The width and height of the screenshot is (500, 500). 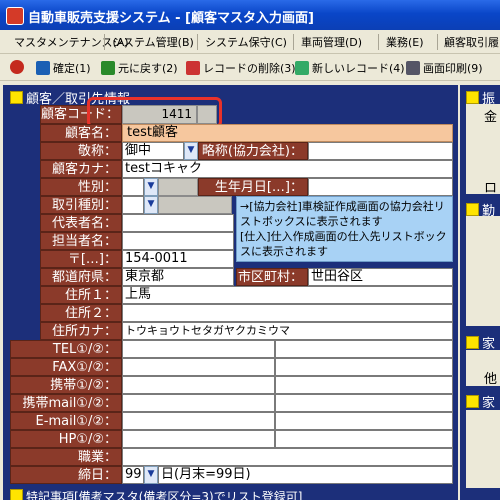 What do you see at coordinates (81, 169) in the screenshot?
I see `customer-kana-label: 顧客カナ：` at bounding box center [81, 169].